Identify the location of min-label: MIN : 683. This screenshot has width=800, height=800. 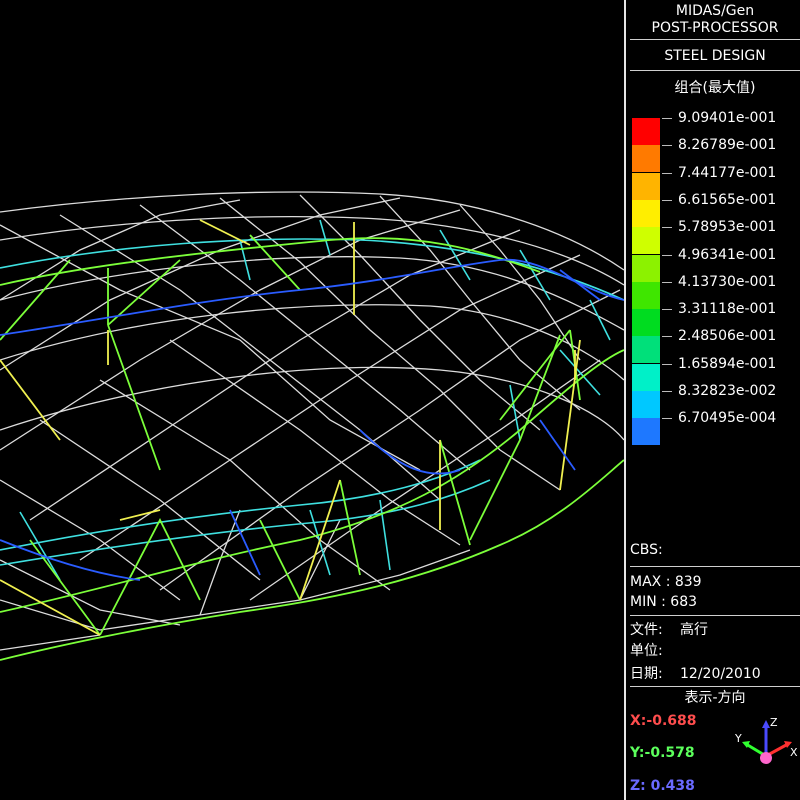
(664, 602).